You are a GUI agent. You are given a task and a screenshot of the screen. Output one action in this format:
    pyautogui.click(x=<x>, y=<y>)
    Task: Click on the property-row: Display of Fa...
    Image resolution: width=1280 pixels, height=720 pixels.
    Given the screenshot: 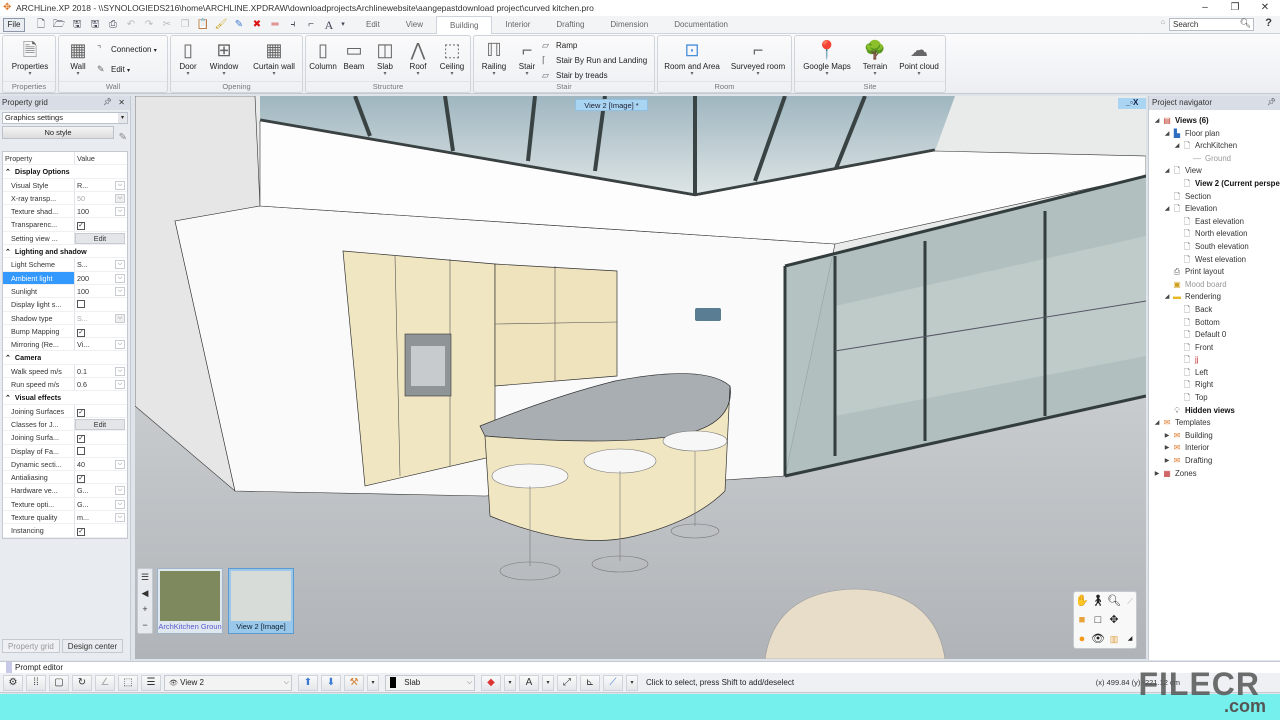 What is the action you would take?
    pyautogui.click(x=65, y=451)
    